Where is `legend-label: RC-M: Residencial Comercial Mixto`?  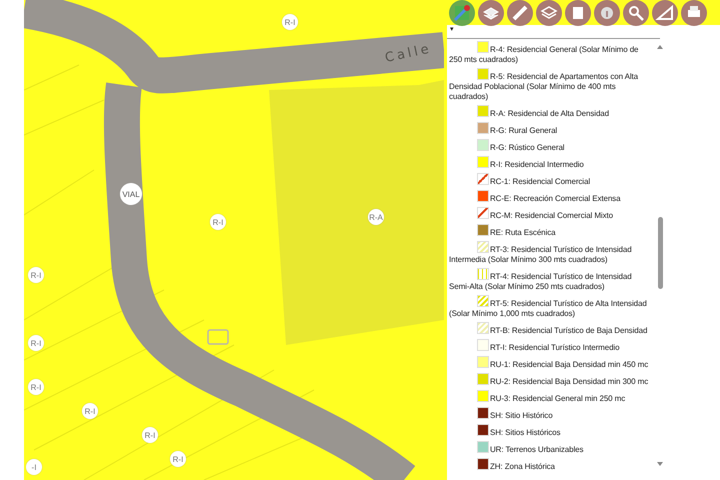
legend-label: RC-M: Residencial Comercial Mixto is located at coordinates (551, 214).